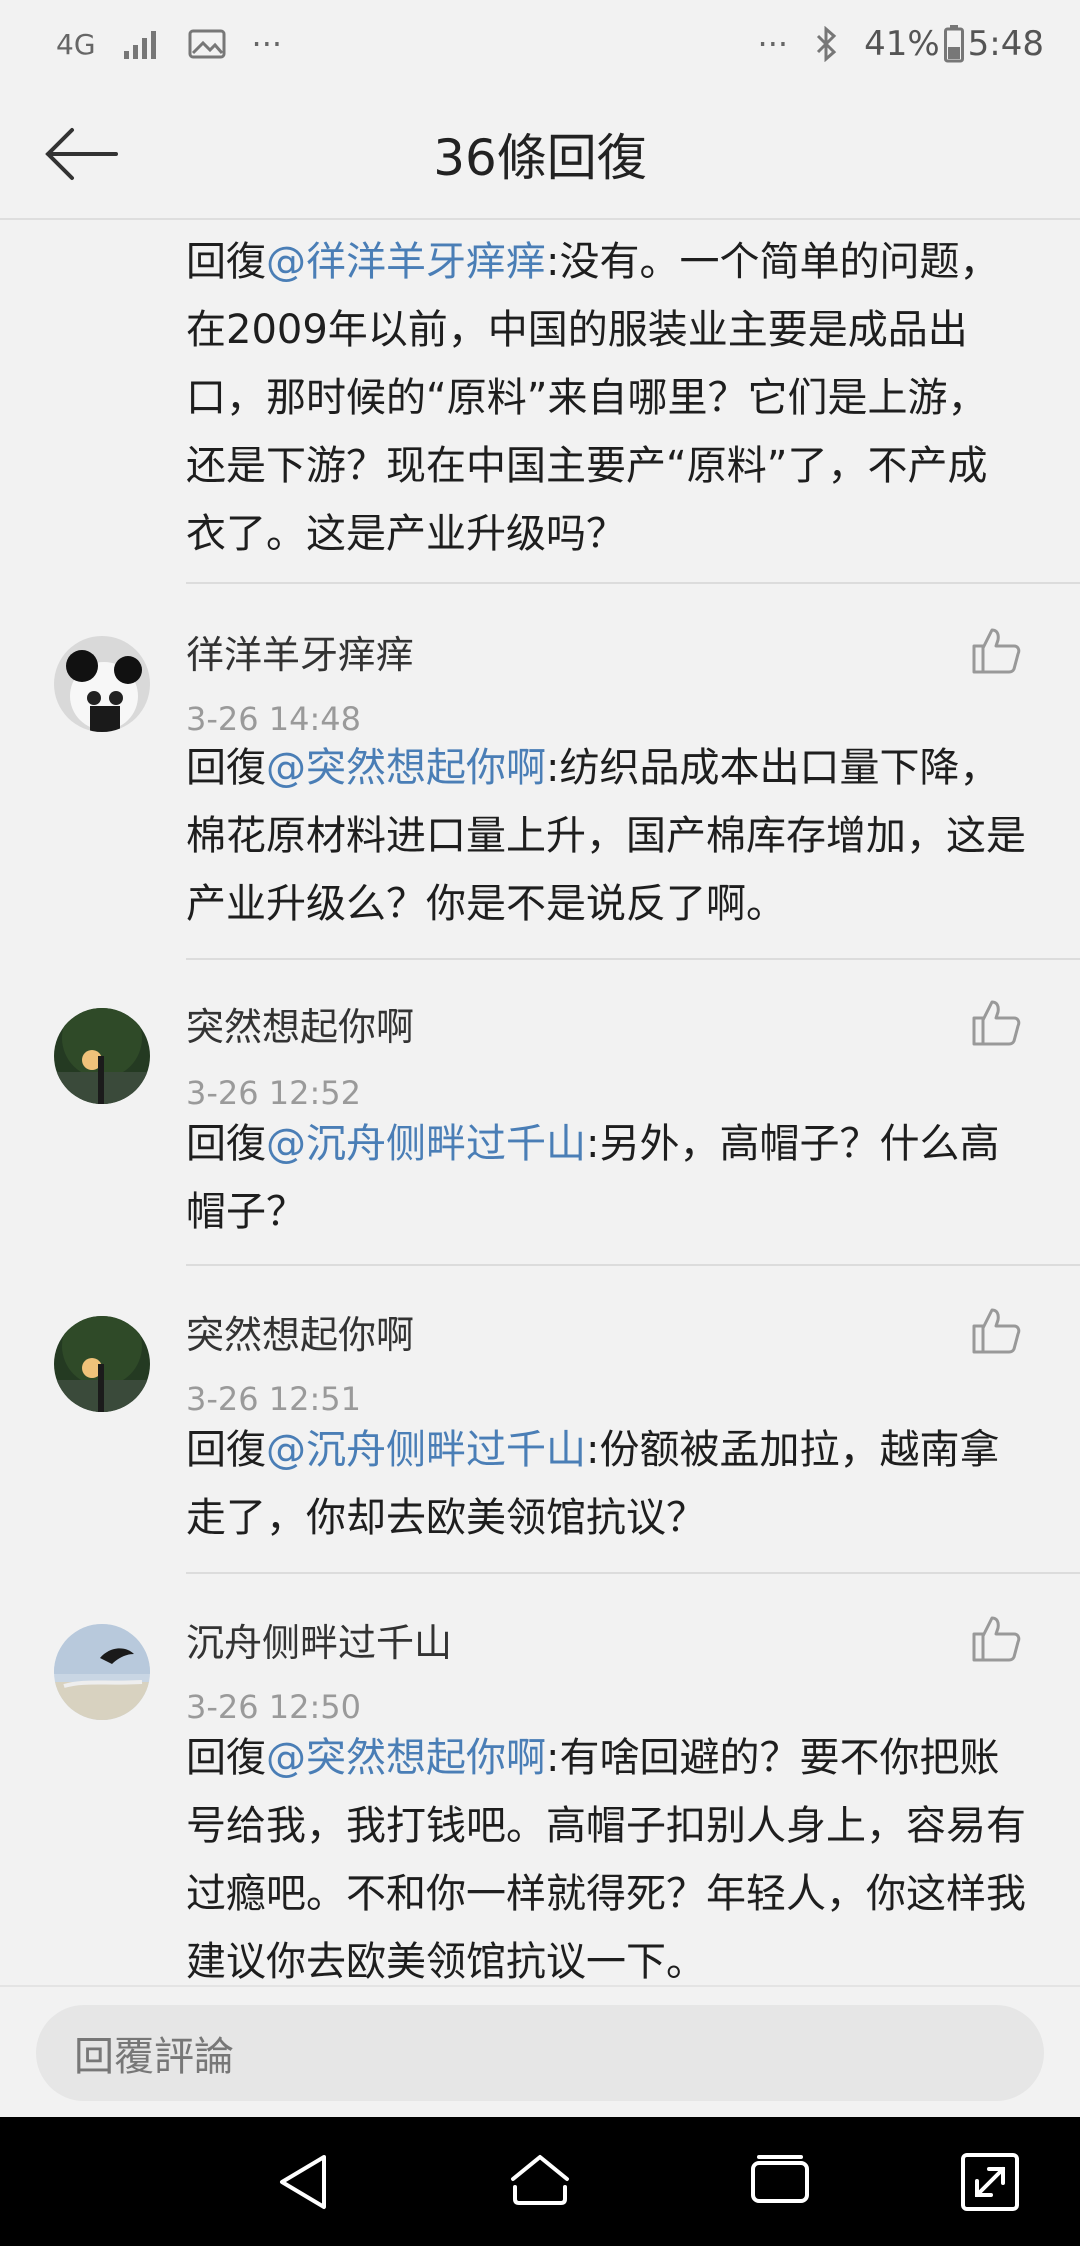  I want to click on status-bar: 4G ··· ··· 41% 5:48, so click(540, 44).